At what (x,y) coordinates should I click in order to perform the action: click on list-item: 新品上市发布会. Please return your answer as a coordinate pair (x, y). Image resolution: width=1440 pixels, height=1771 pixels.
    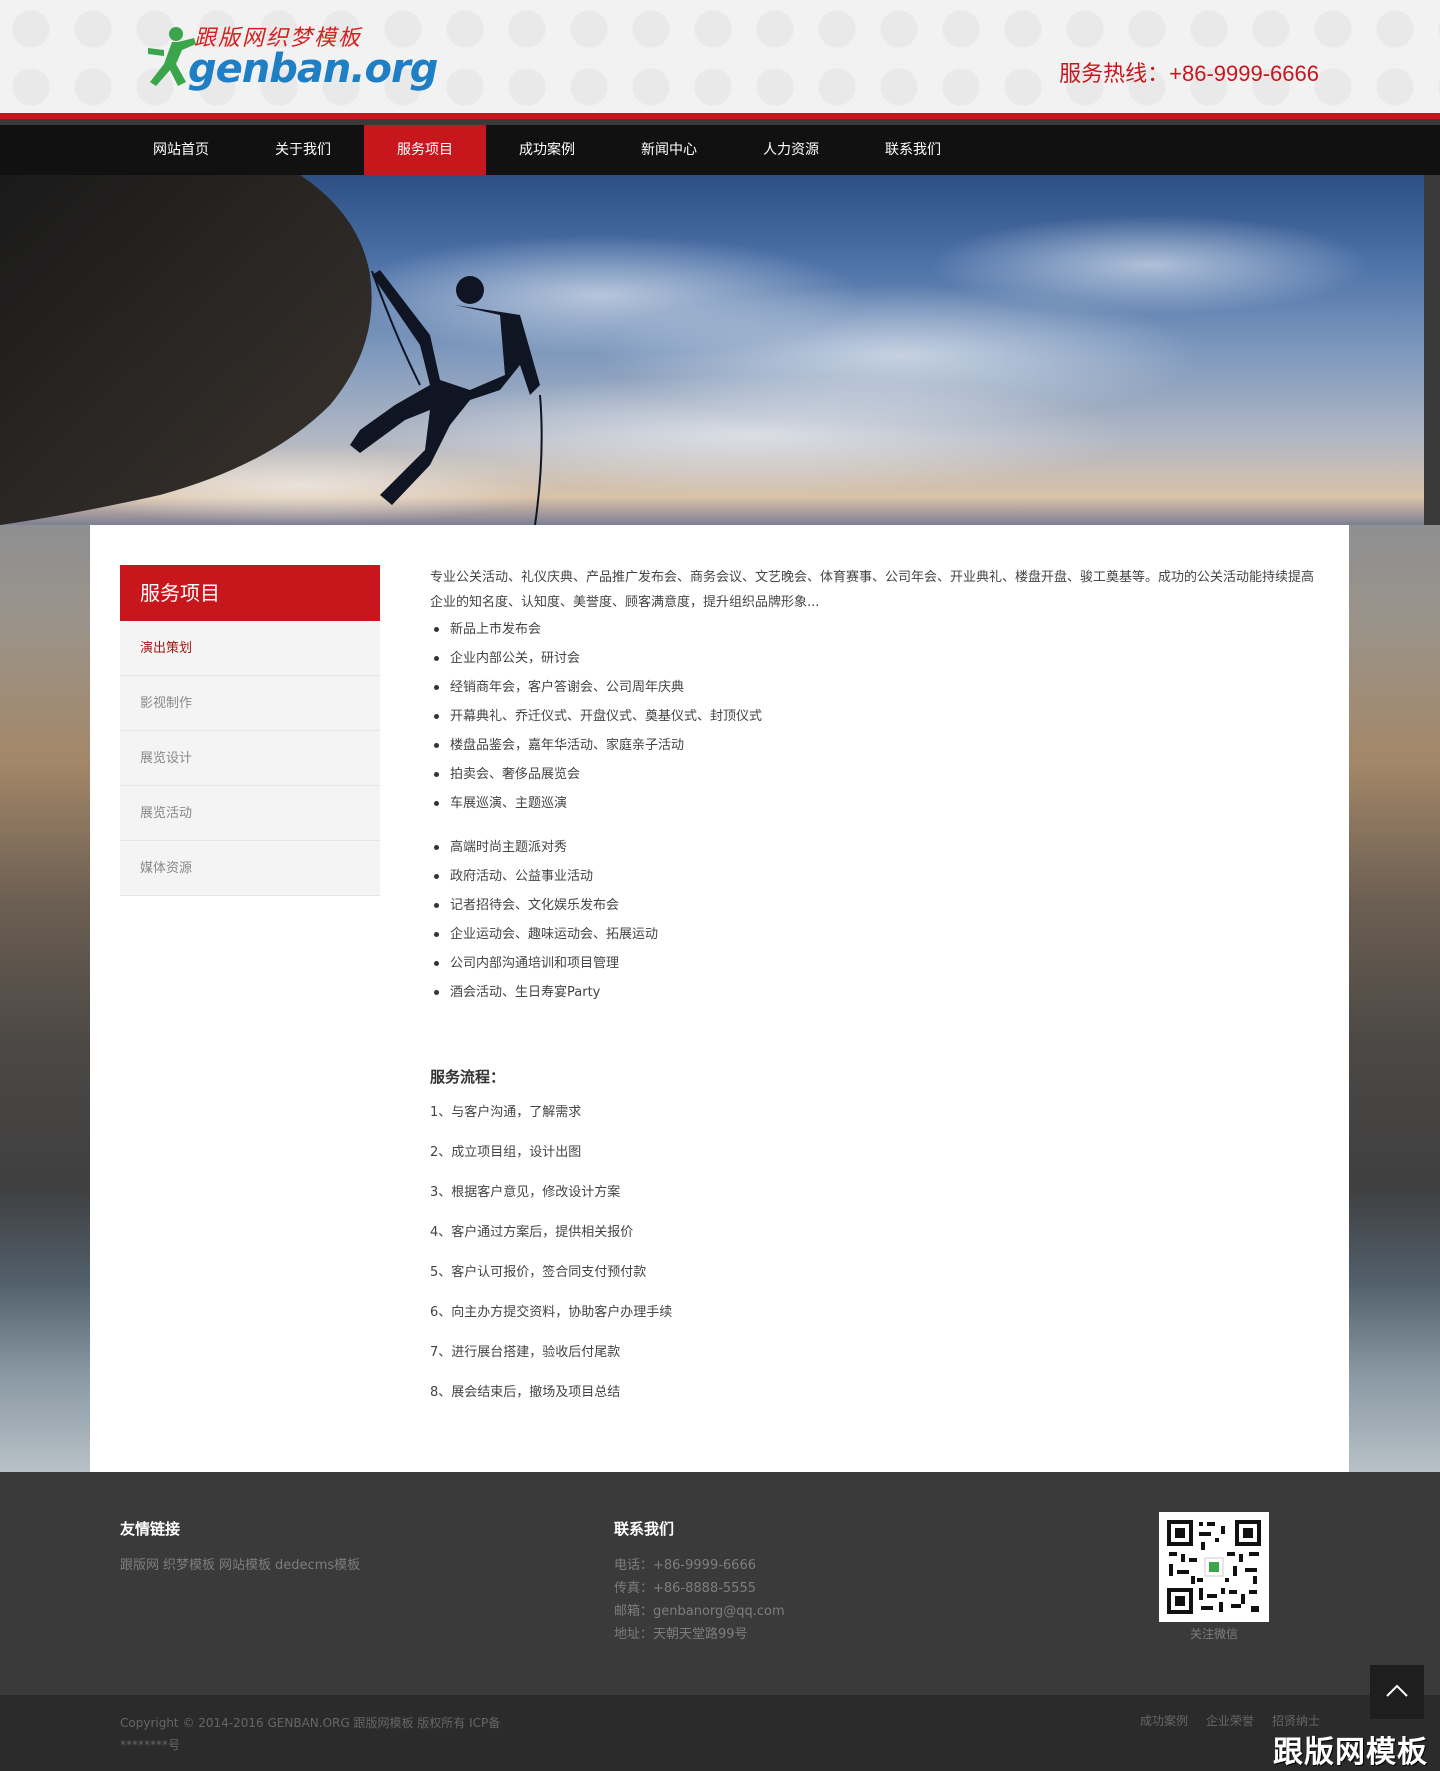
    Looking at the image, I should click on (875, 629).